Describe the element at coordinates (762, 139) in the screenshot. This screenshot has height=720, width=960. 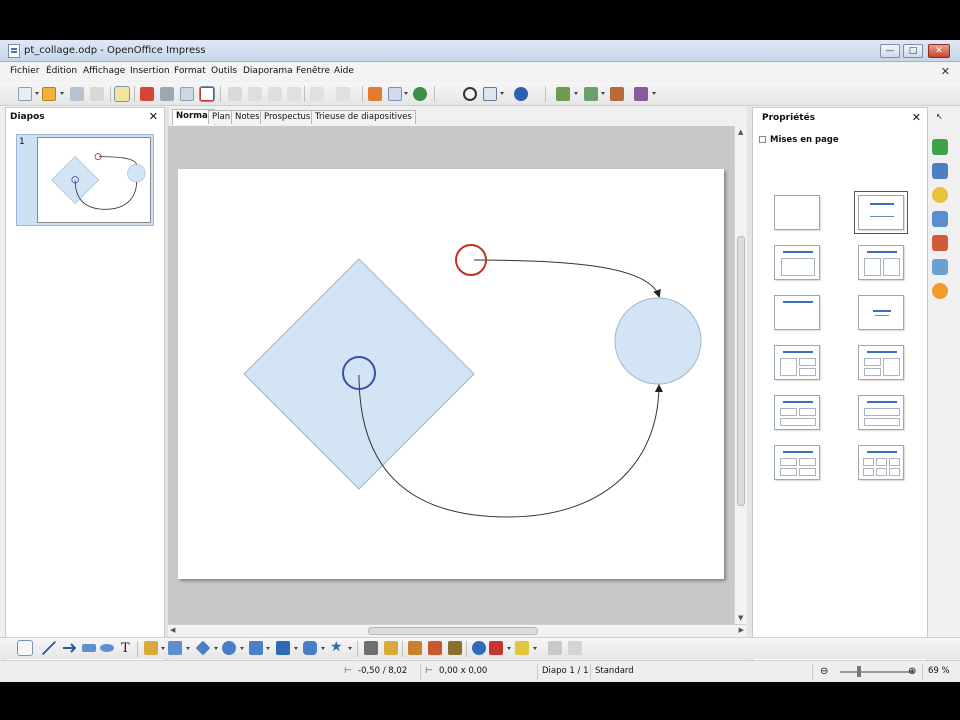
I see `collapse-icon` at that location.